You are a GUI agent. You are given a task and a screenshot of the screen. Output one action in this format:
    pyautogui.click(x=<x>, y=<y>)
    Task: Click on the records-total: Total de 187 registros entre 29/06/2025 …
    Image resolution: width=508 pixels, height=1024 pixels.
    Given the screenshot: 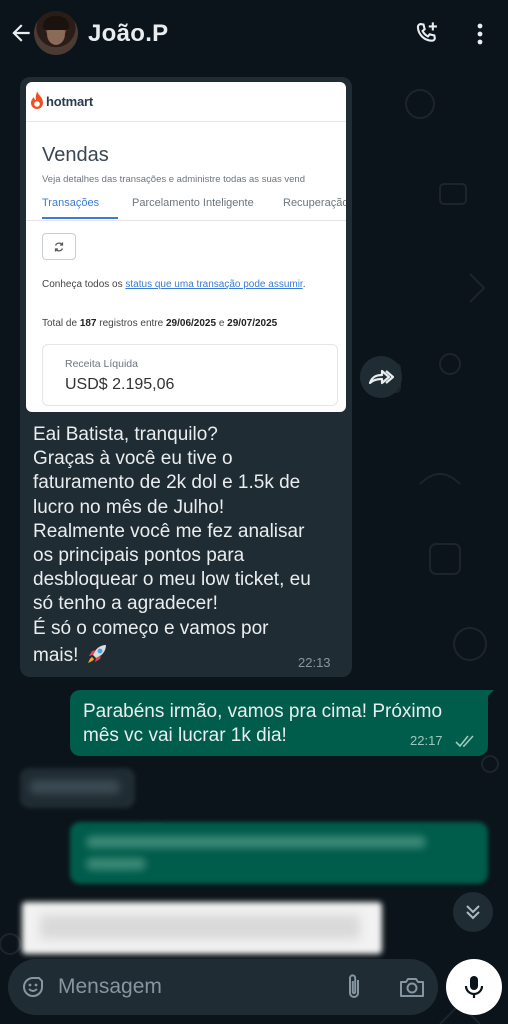 What is the action you would take?
    pyautogui.click(x=160, y=323)
    